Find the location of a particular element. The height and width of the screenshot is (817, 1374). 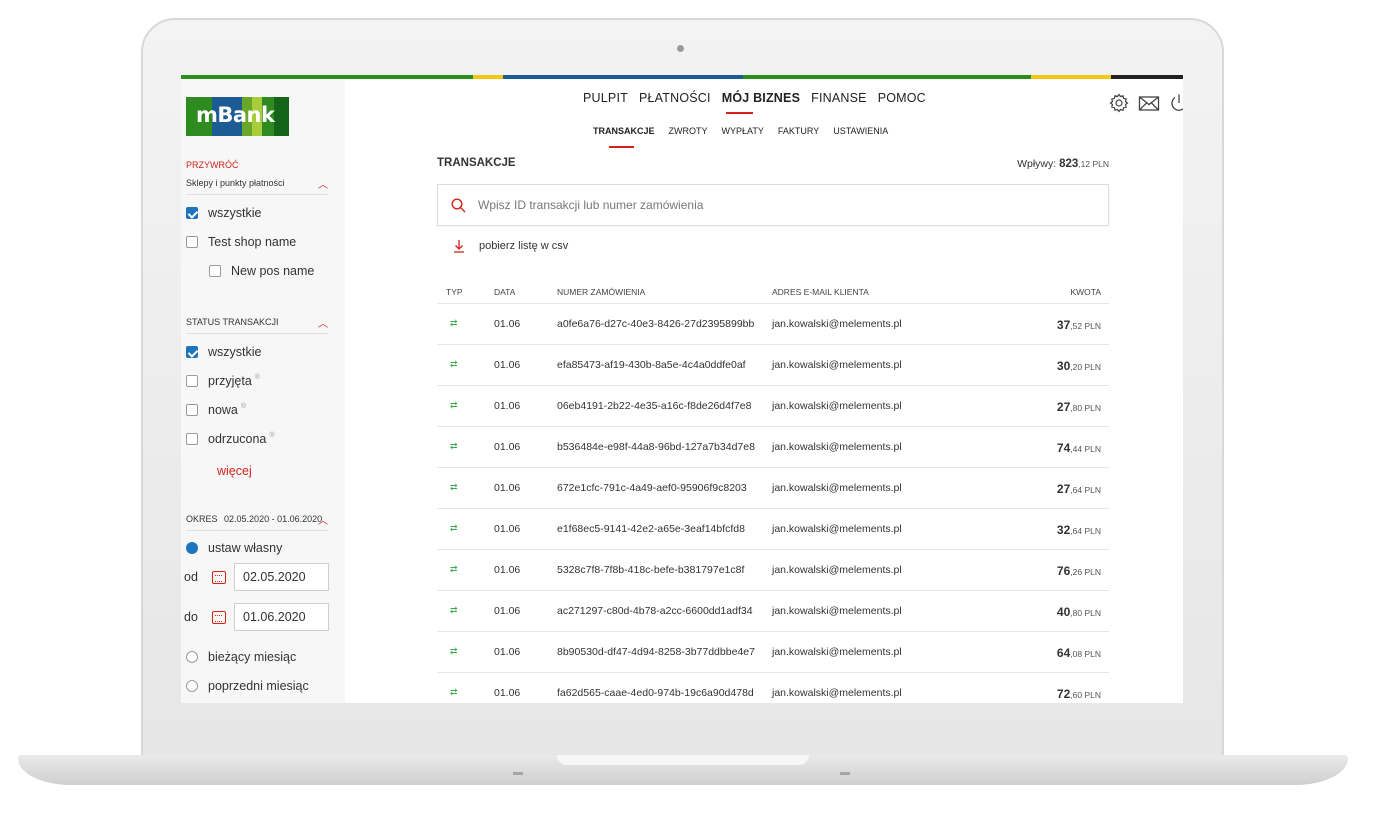

amount-integer: 27 is located at coordinates (1063, 407).